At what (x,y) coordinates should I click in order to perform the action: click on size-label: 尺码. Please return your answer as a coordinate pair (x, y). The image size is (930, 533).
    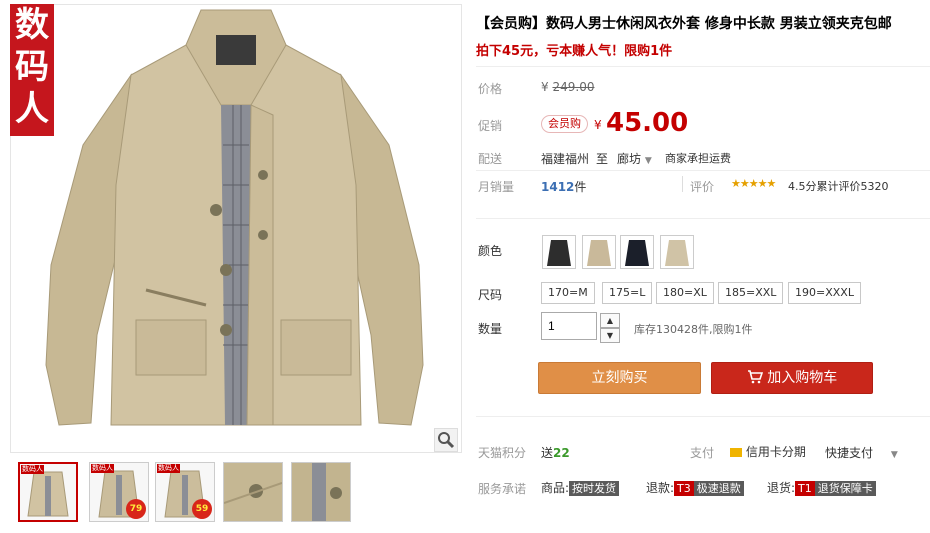
    Looking at the image, I should click on (490, 295).